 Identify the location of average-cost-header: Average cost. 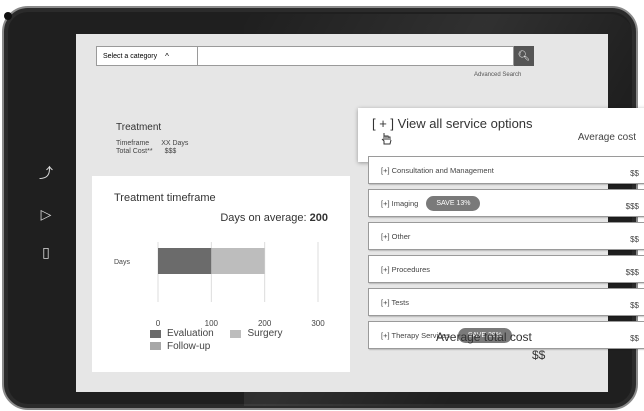
(606, 137).